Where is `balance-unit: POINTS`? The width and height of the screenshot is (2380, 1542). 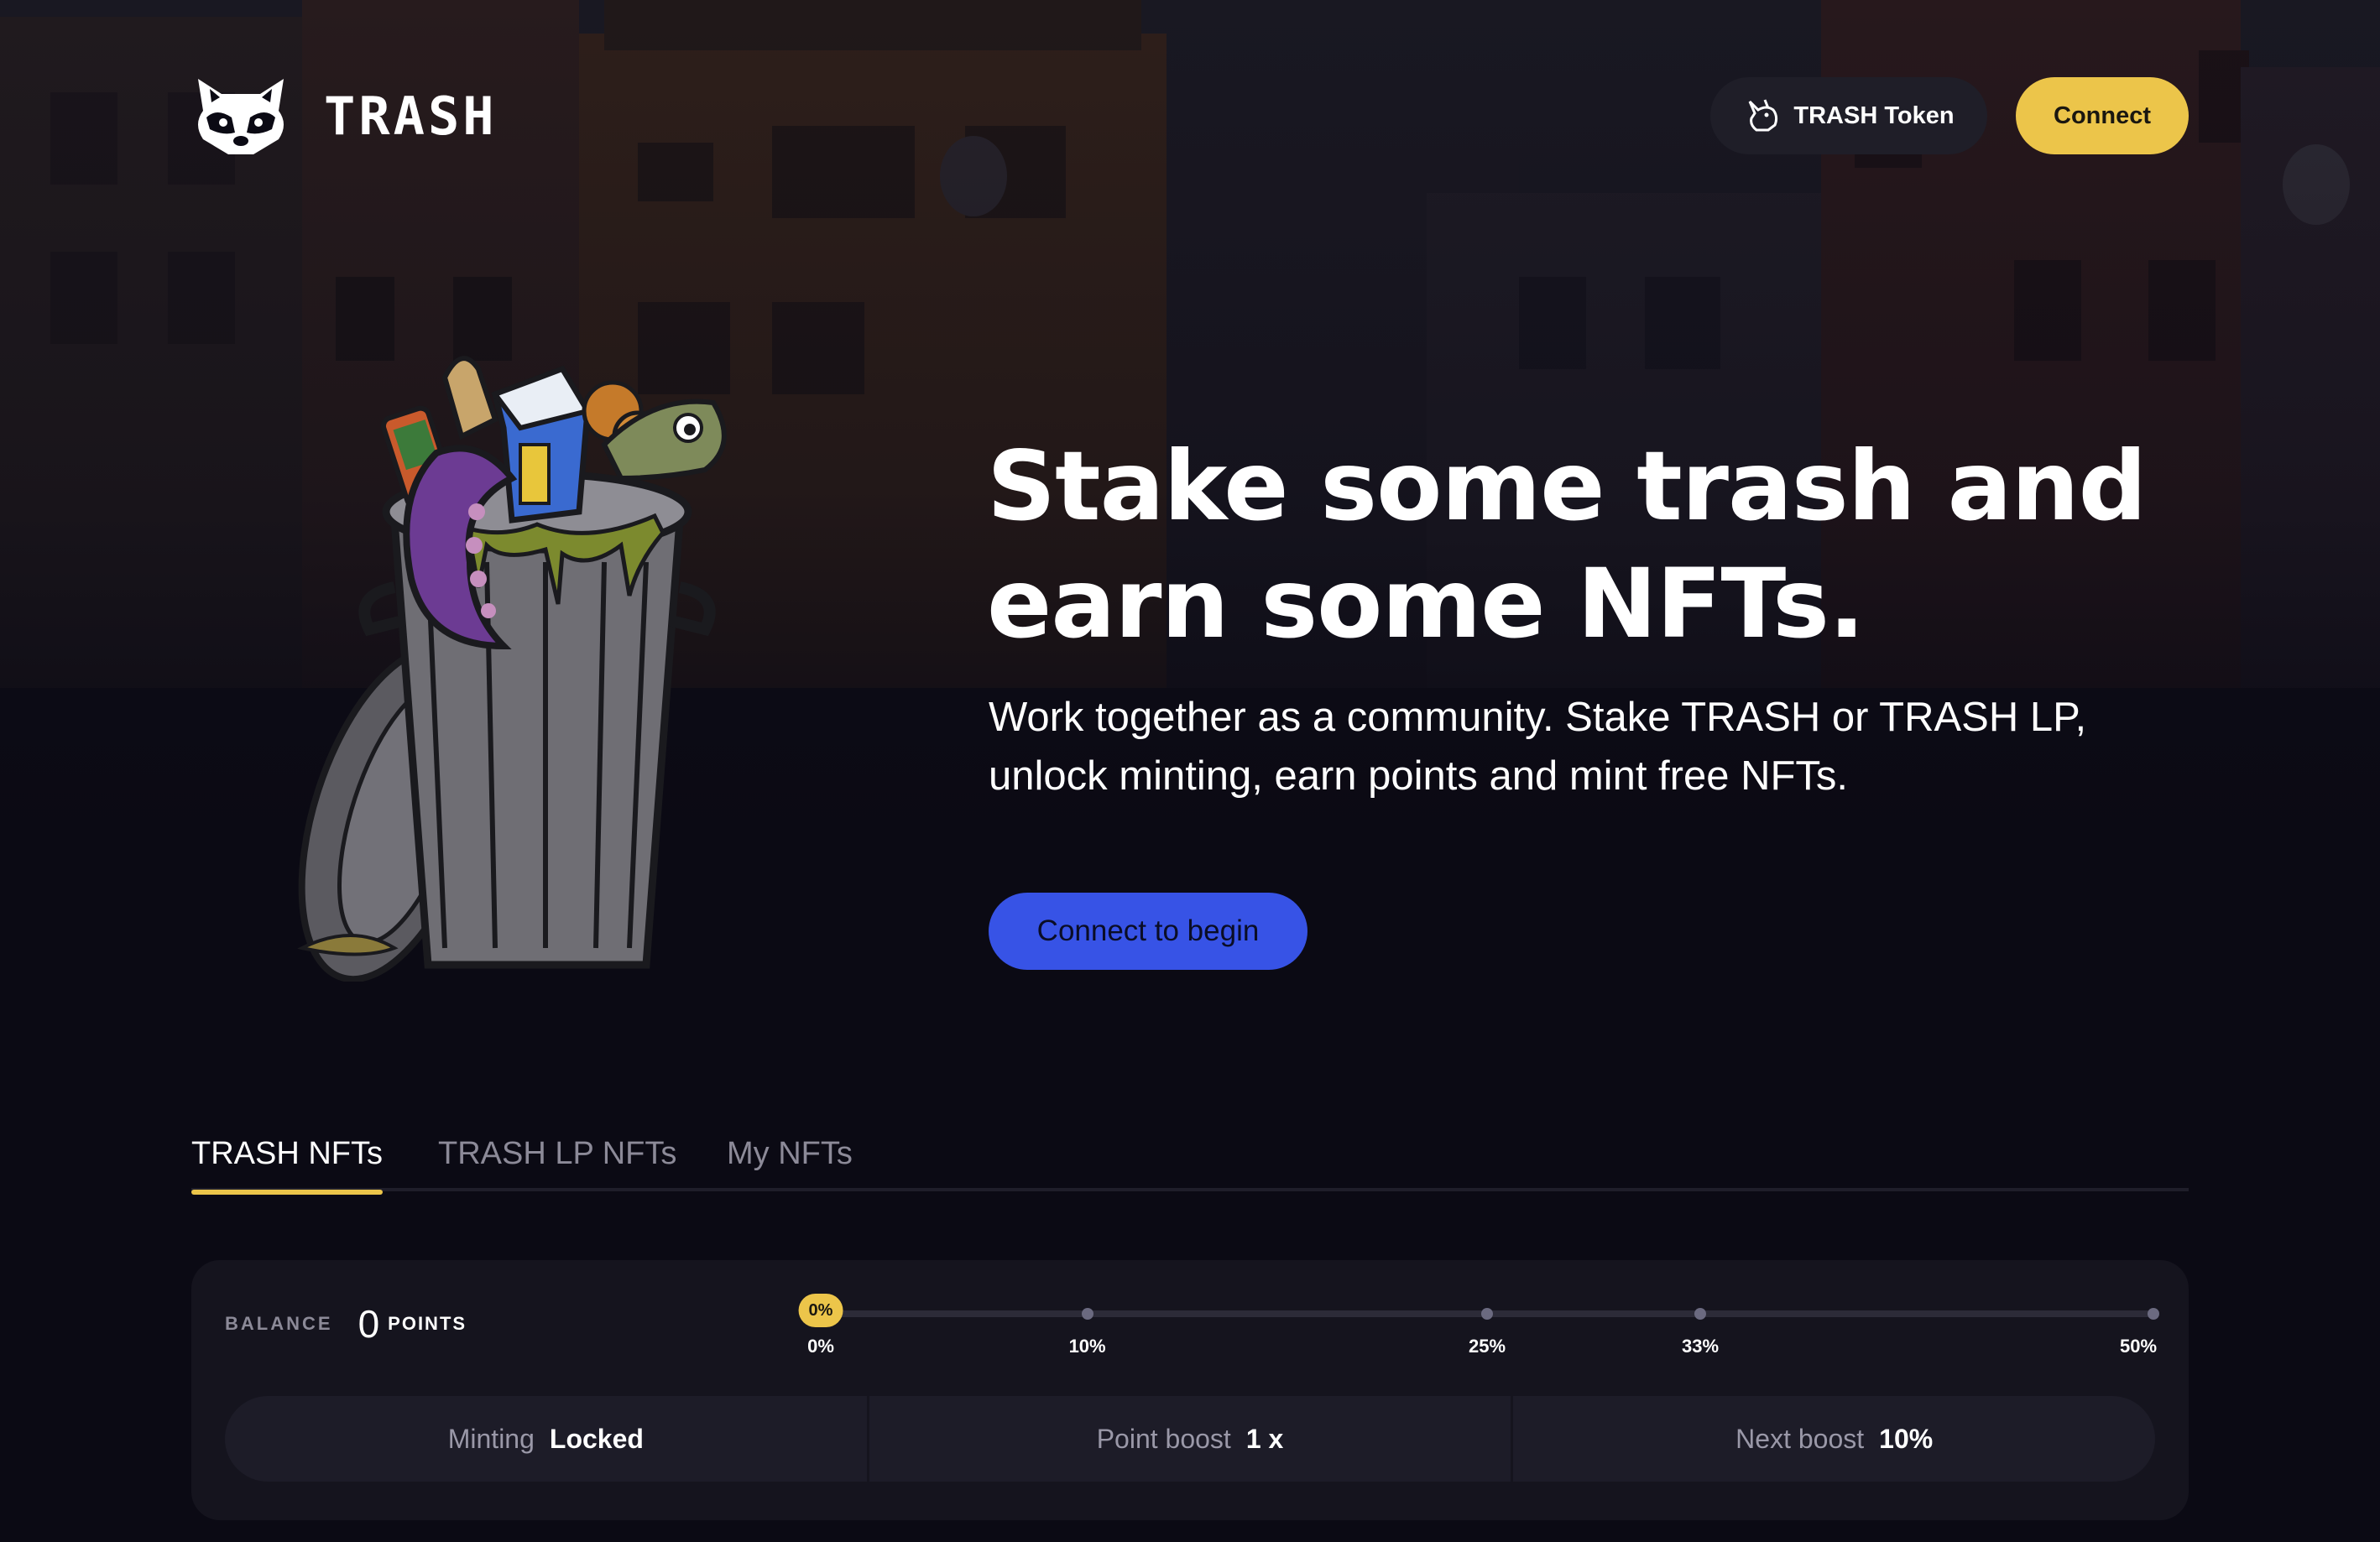
balance-unit: POINTS is located at coordinates (427, 1323).